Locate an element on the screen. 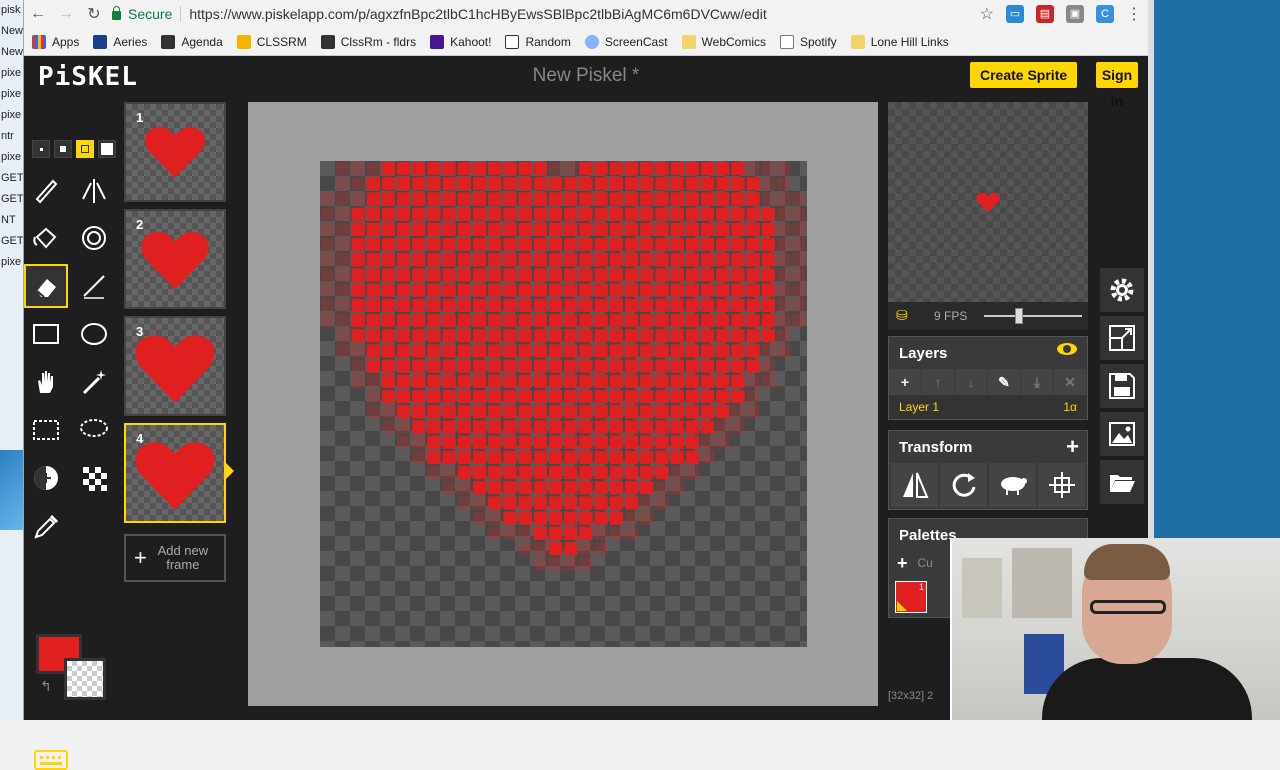 The width and height of the screenshot is (1280, 770). eraser-tool is located at coordinates (46, 286).